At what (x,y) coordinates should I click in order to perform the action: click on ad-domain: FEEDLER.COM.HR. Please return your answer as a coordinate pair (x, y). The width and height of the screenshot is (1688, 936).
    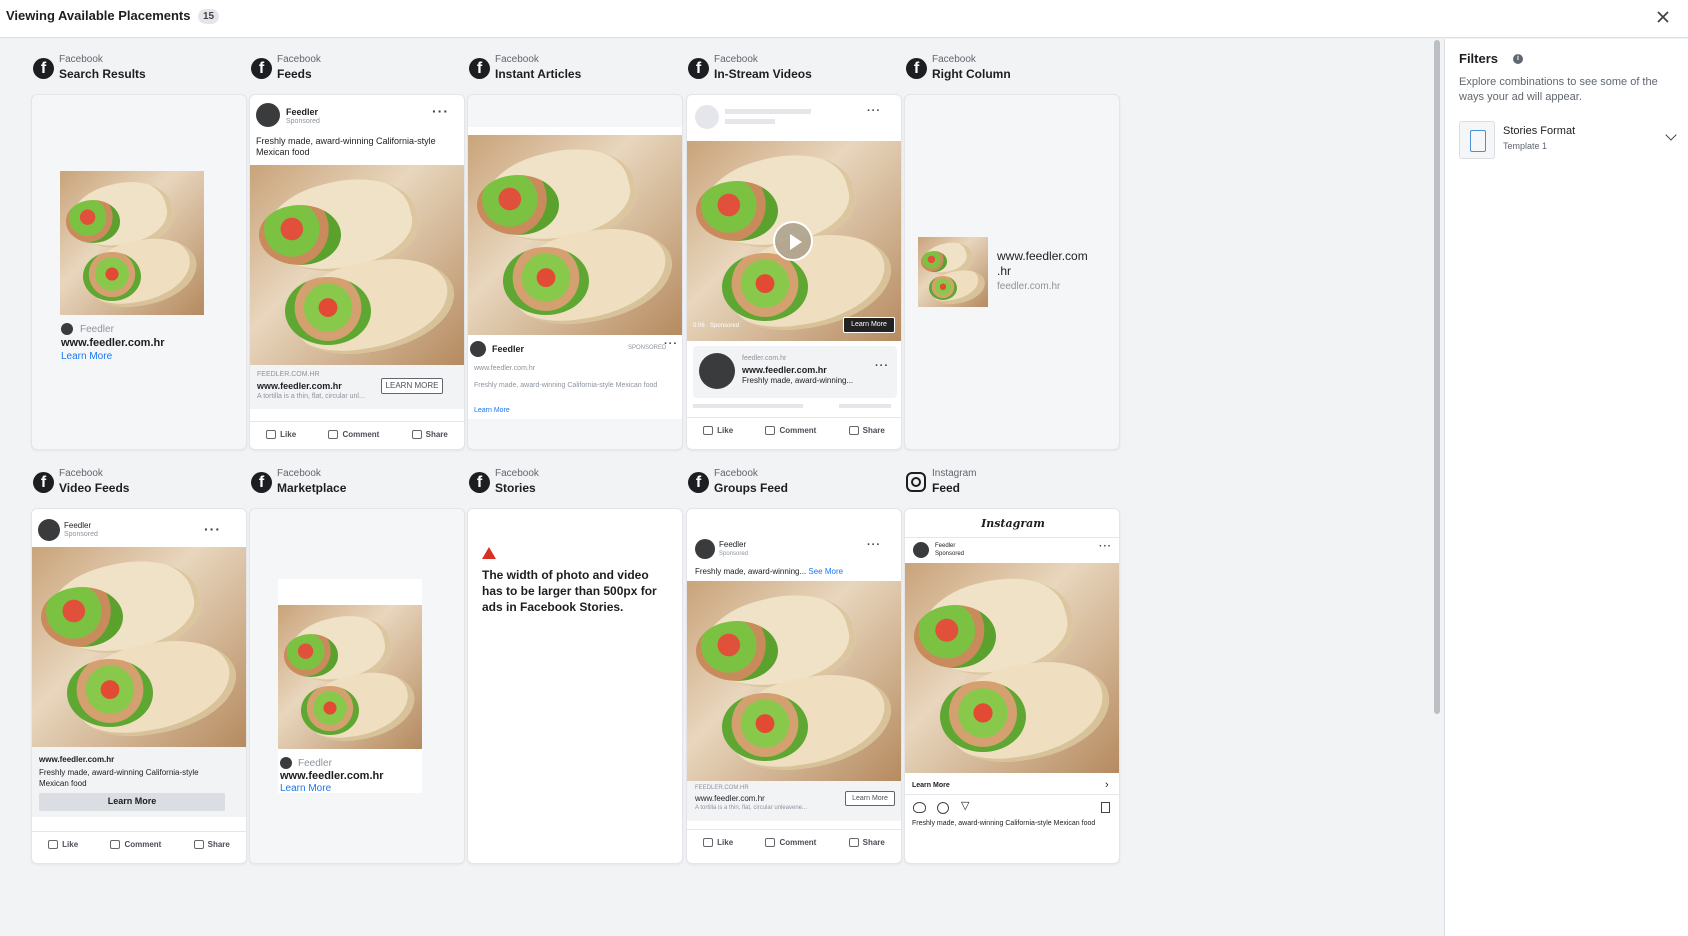
    Looking at the image, I should click on (722, 788).